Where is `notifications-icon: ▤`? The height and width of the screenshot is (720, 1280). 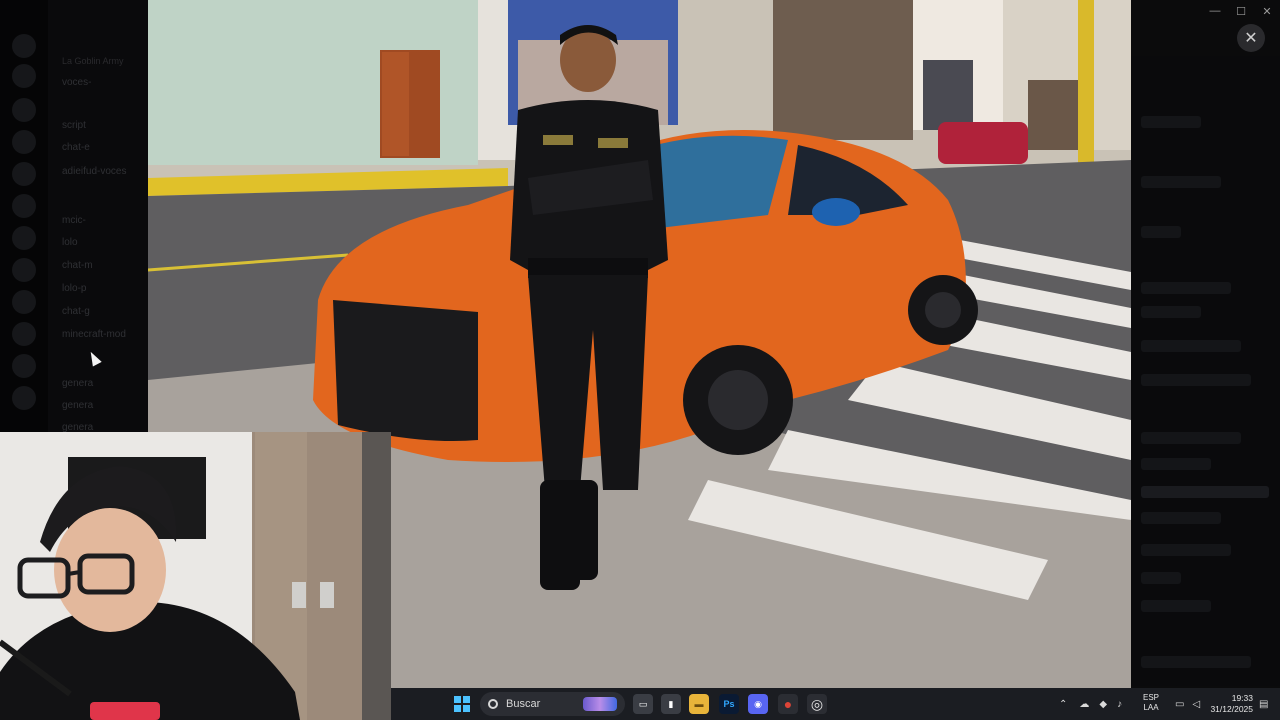
notifications-icon: ▤ is located at coordinates (1263, 704).